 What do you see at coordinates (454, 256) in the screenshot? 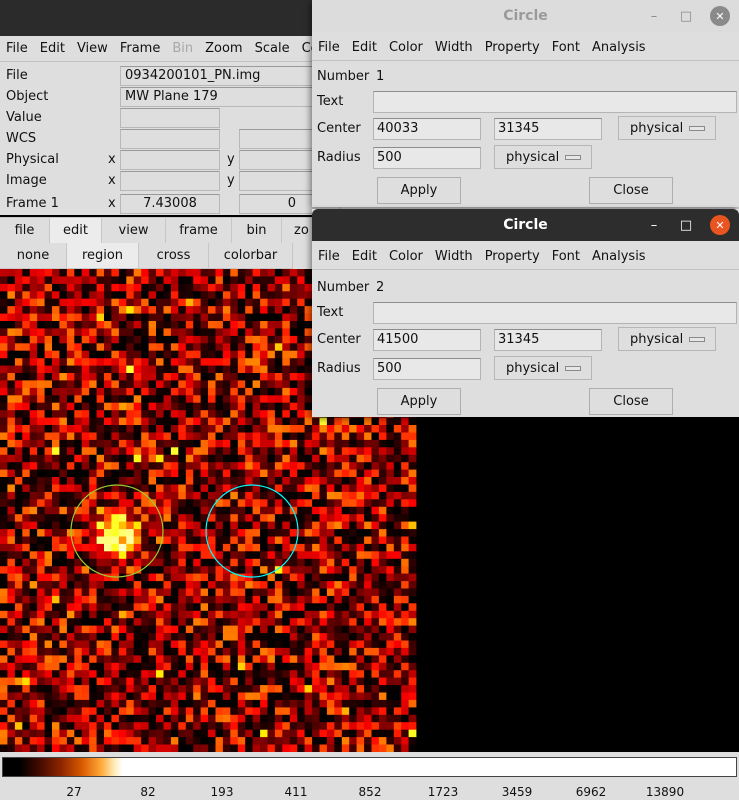
I see `dialog2-menu-width: Width` at bounding box center [454, 256].